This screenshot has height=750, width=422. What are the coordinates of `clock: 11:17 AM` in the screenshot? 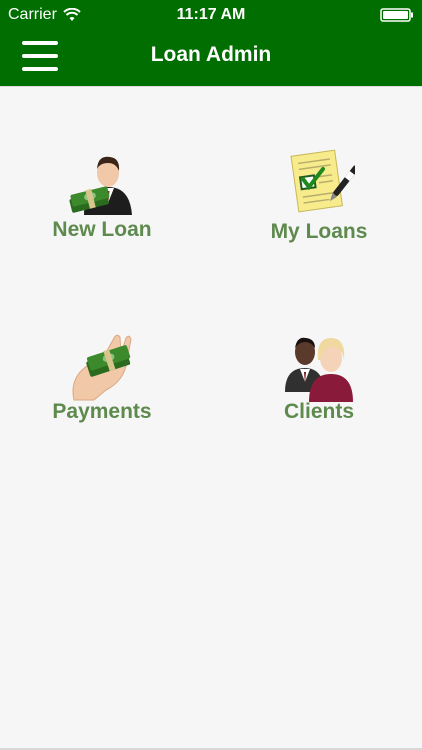 It's located at (211, 14).